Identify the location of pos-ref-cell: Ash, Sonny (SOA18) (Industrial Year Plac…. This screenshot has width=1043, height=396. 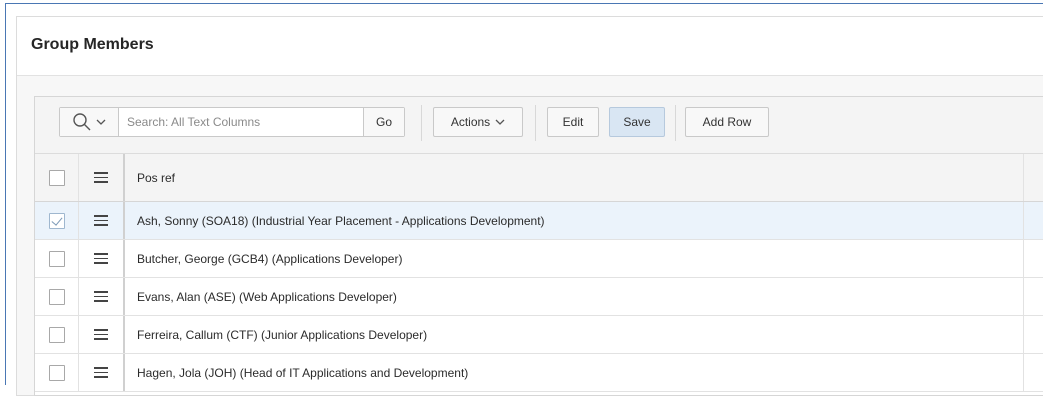
(341, 220).